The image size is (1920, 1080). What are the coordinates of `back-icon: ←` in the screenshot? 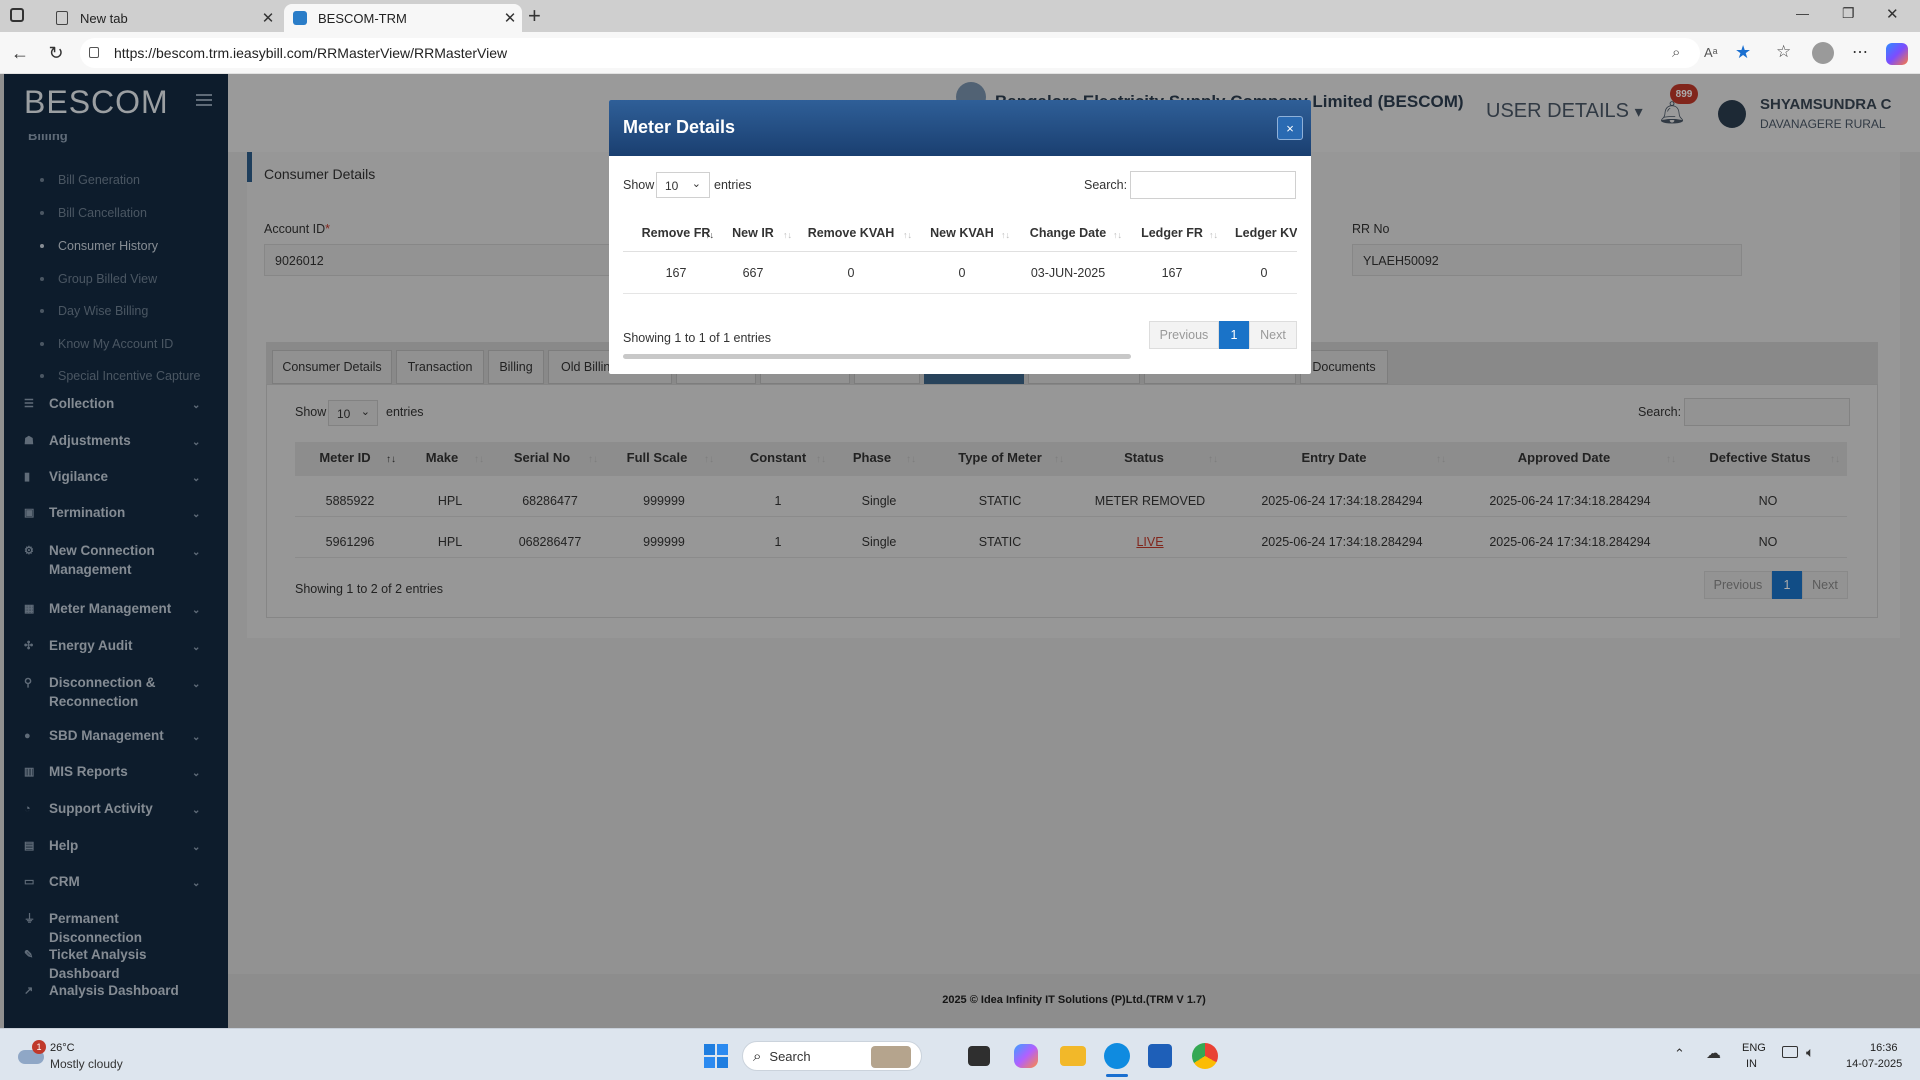 It's located at (20, 53).